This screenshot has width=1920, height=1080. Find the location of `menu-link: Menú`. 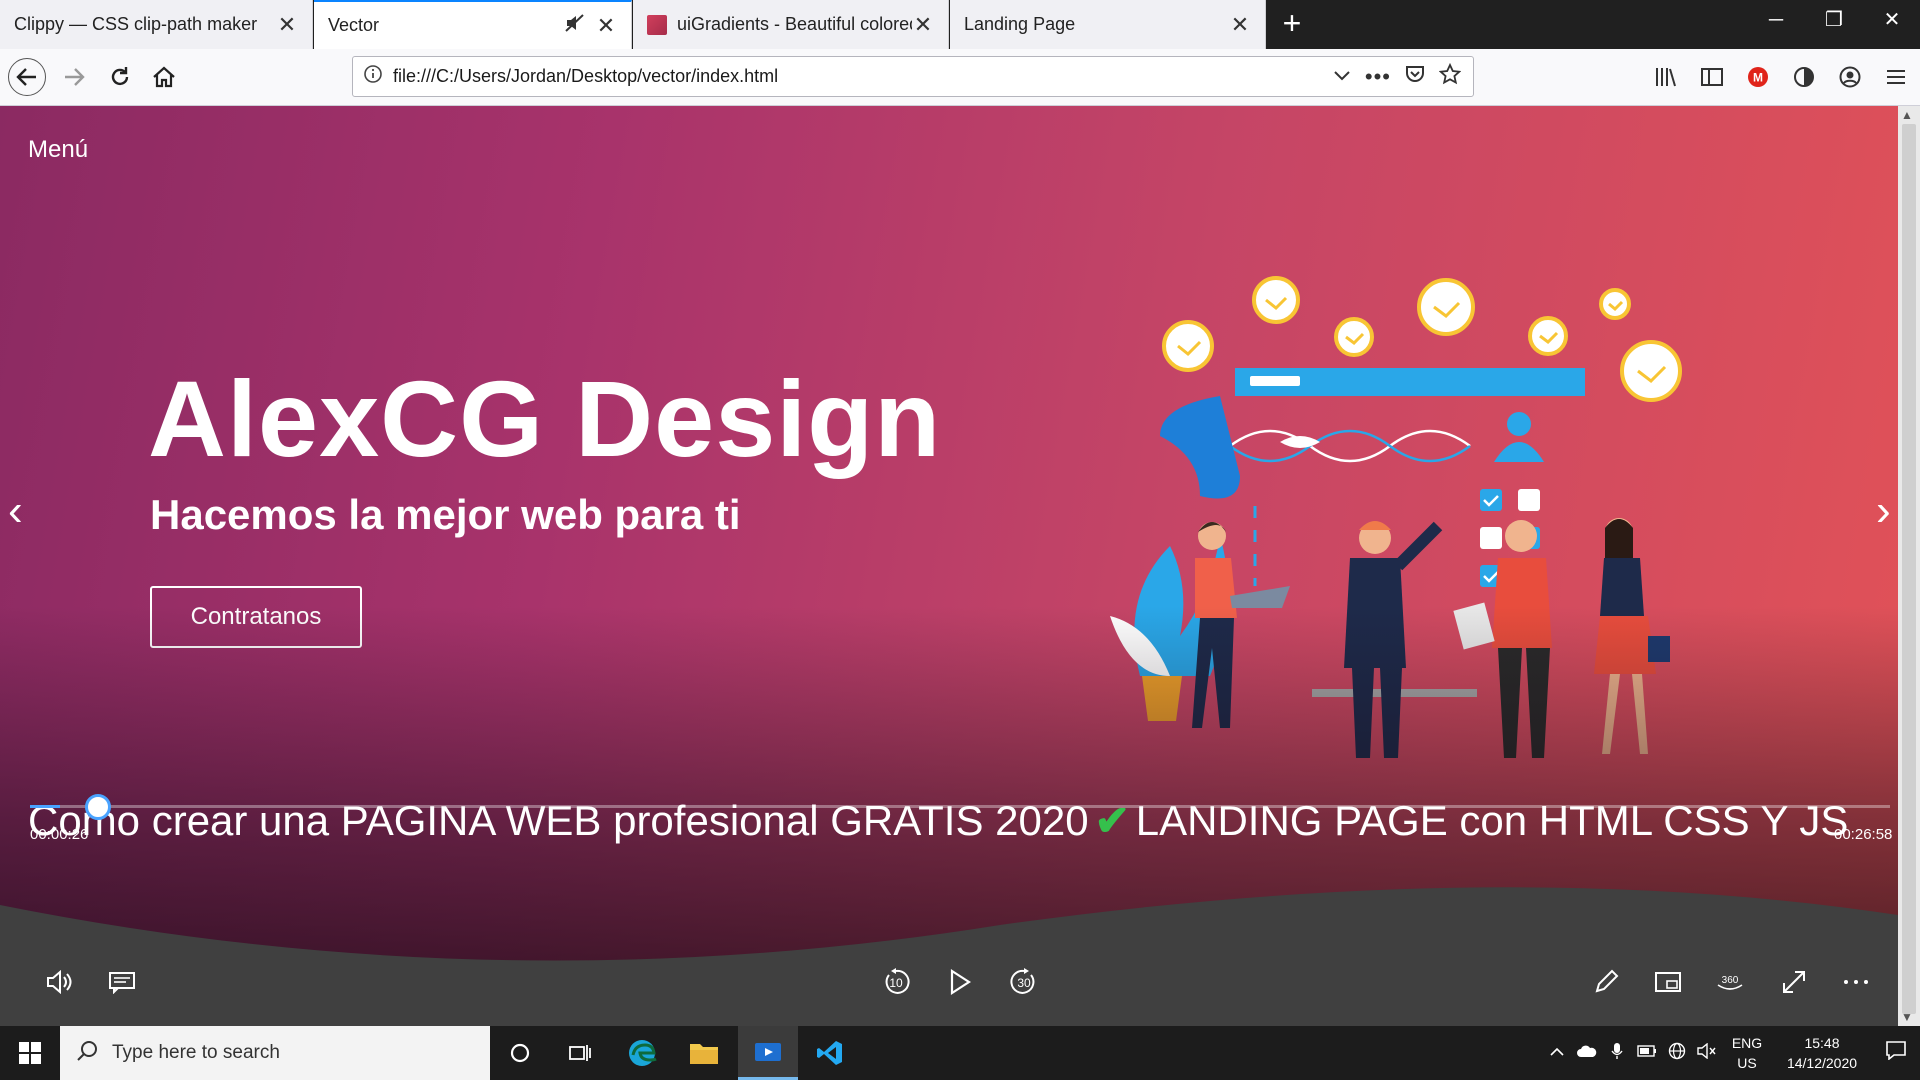

menu-link: Menú is located at coordinates (58, 150).